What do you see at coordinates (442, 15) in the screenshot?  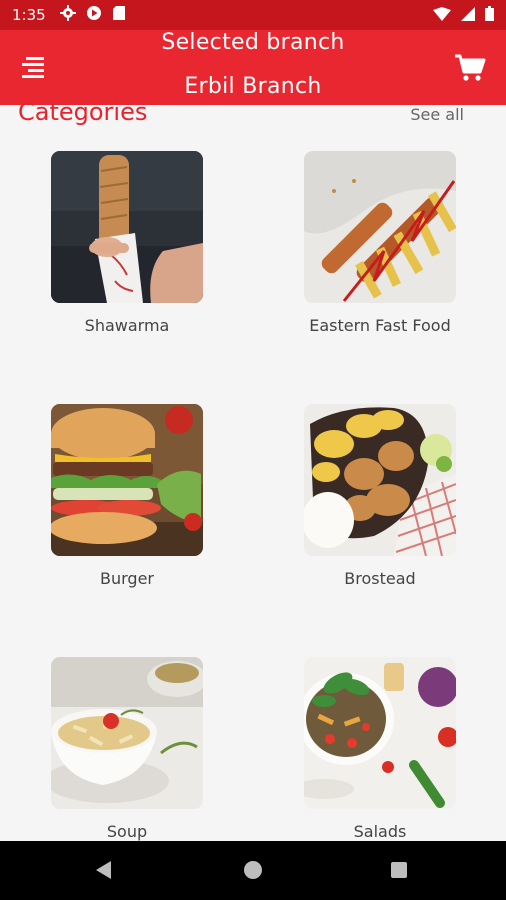 I see `wifi-icon` at bounding box center [442, 15].